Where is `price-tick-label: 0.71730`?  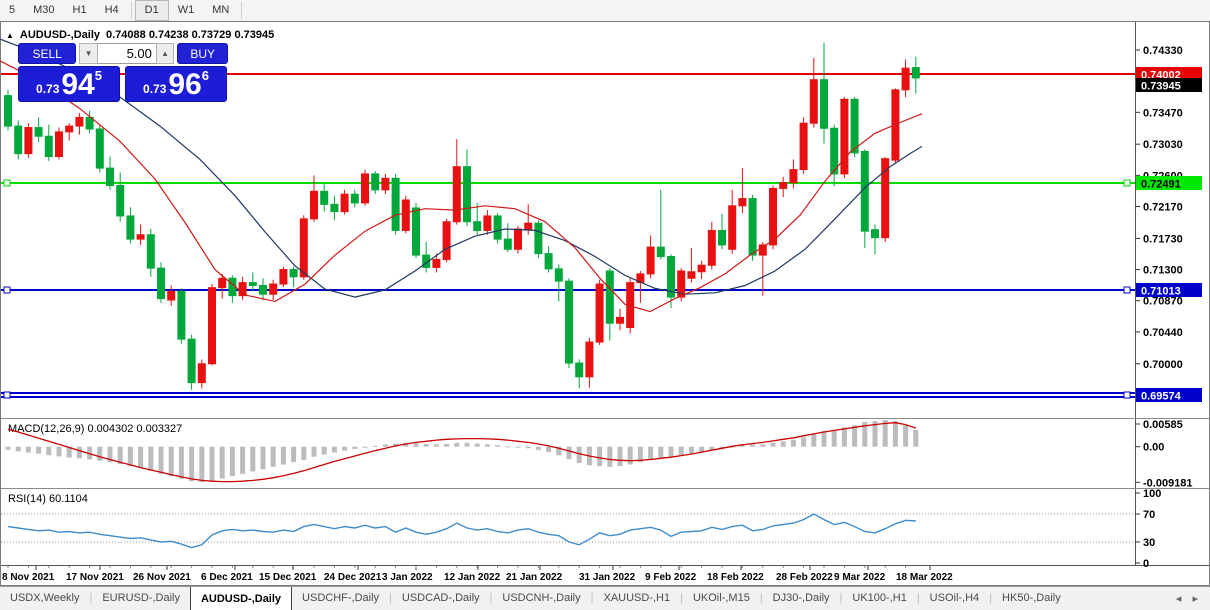
price-tick-label: 0.71730 is located at coordinates (1163, 239).